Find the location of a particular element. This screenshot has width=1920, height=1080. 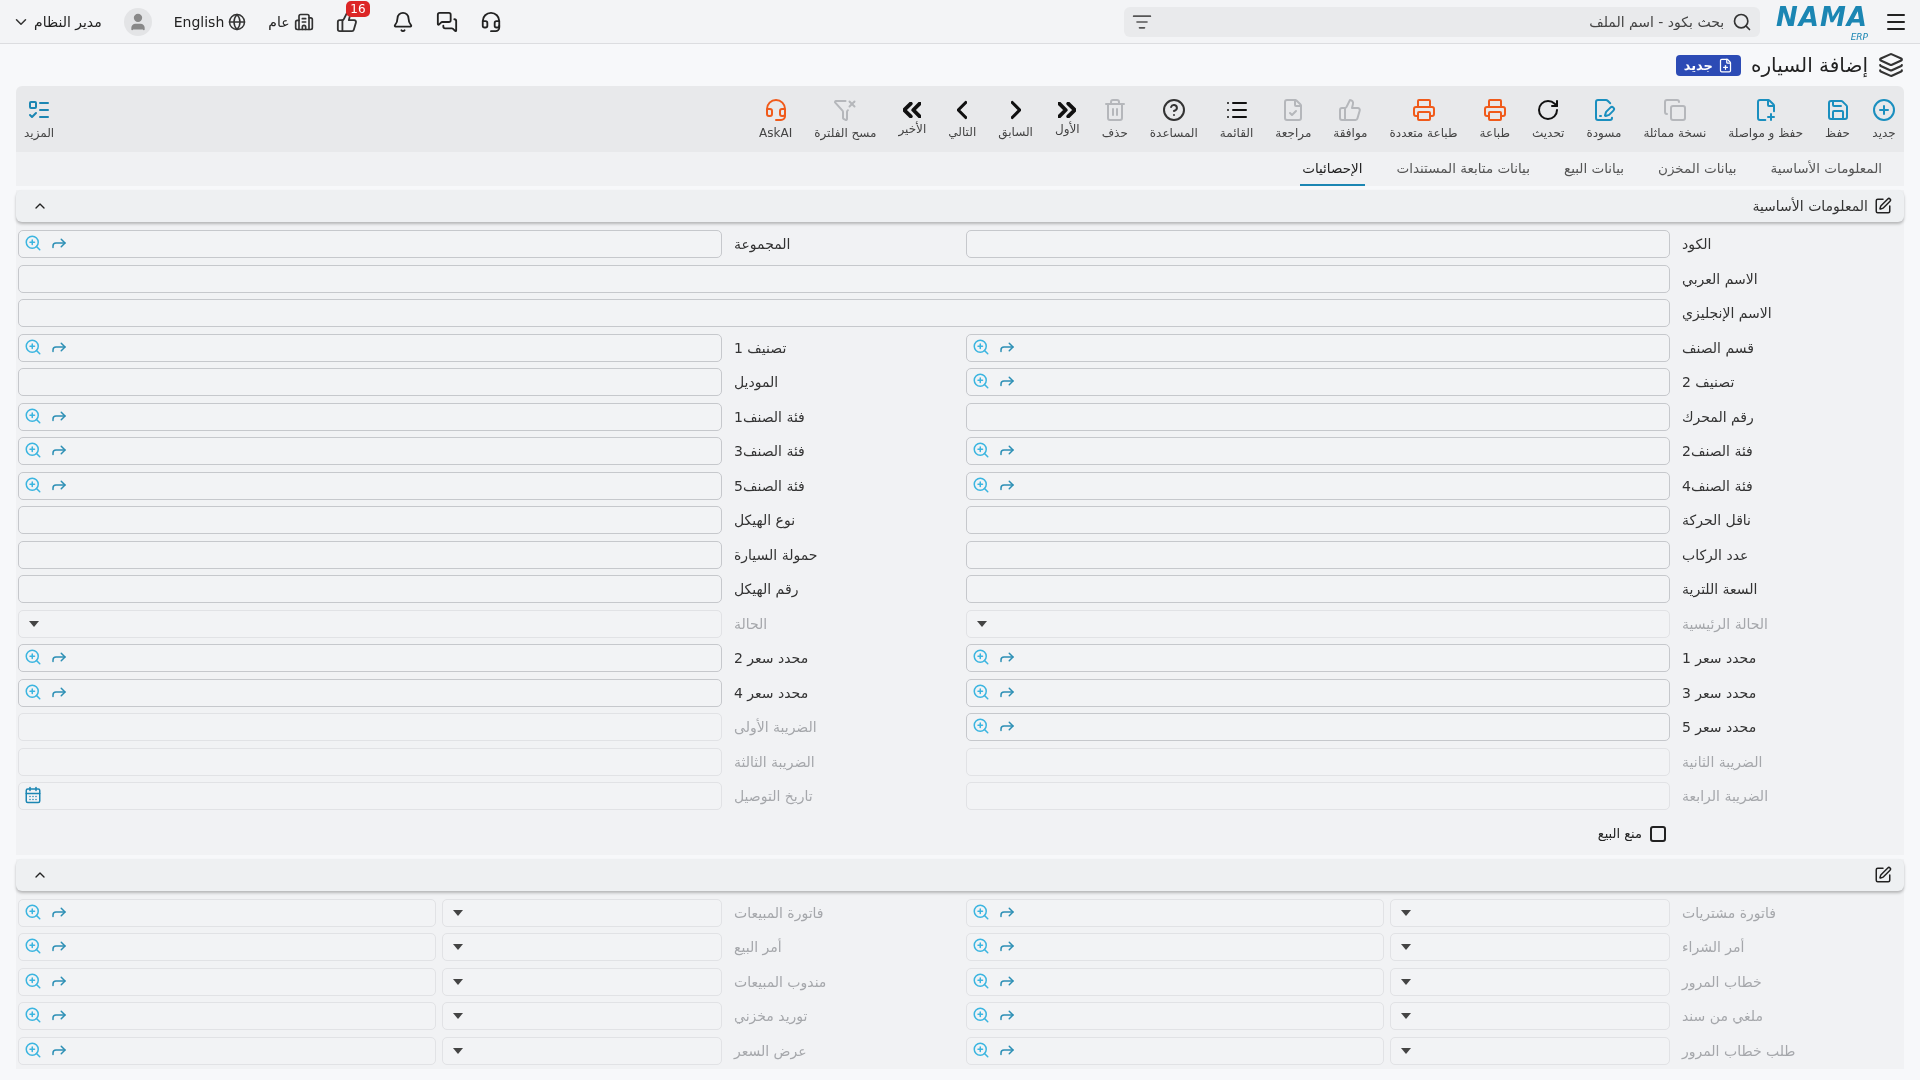

toolbar-button: جديد is located at coordinates (1884, 119).